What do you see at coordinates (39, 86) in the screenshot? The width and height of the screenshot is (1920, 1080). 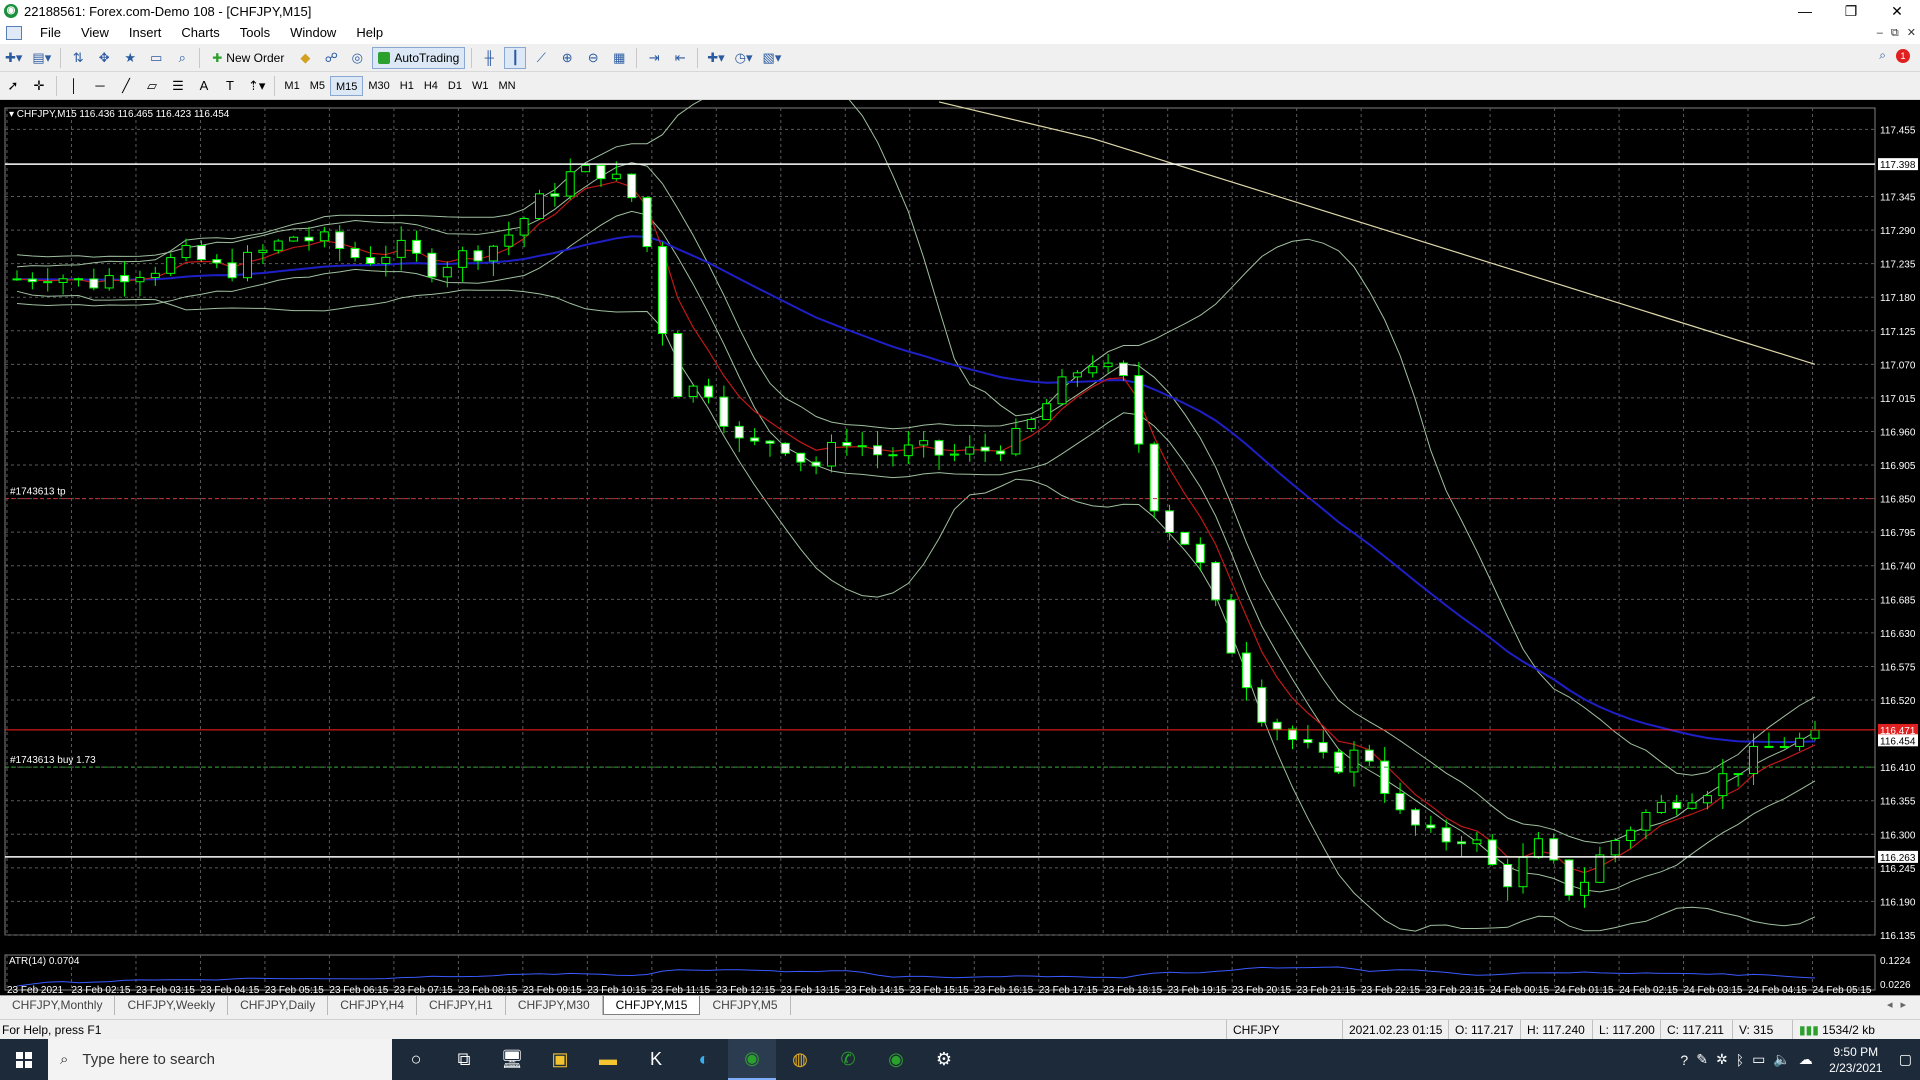 I see `crosshair-icon: ✛` at bounding box center [39, 86].